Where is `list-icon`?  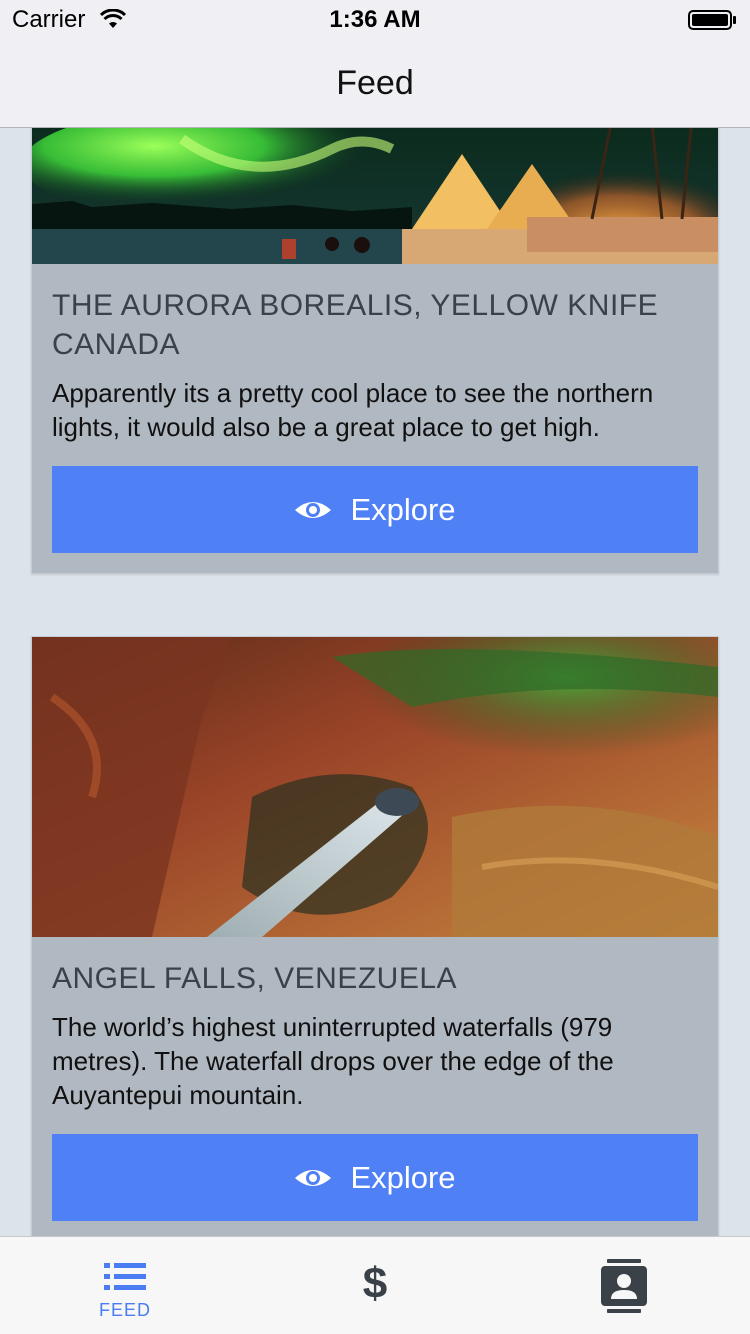
list-icon is located at coordinates (125, 1276).